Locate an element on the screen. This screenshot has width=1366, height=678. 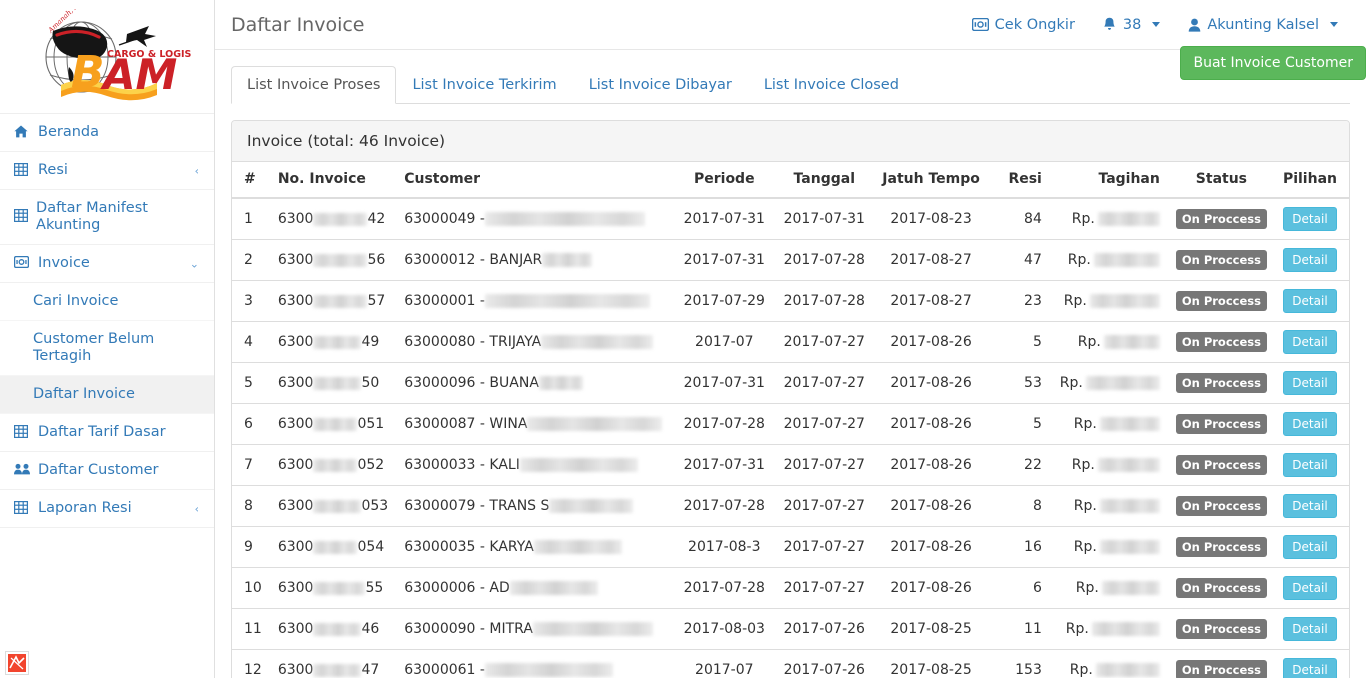
notifications-count: 38 is located at coordinates (1132, 24).